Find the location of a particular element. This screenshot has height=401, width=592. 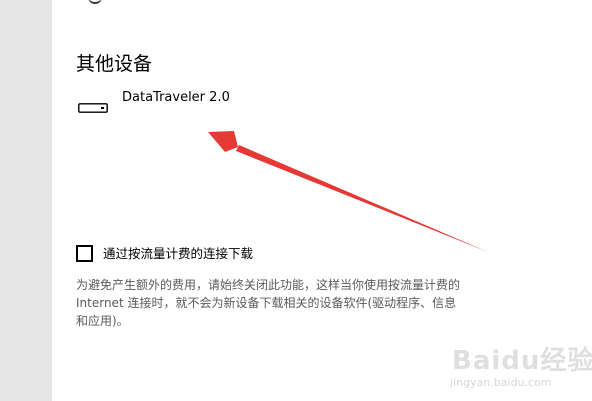

arrow-shaft is located at coordinates (362, 198).